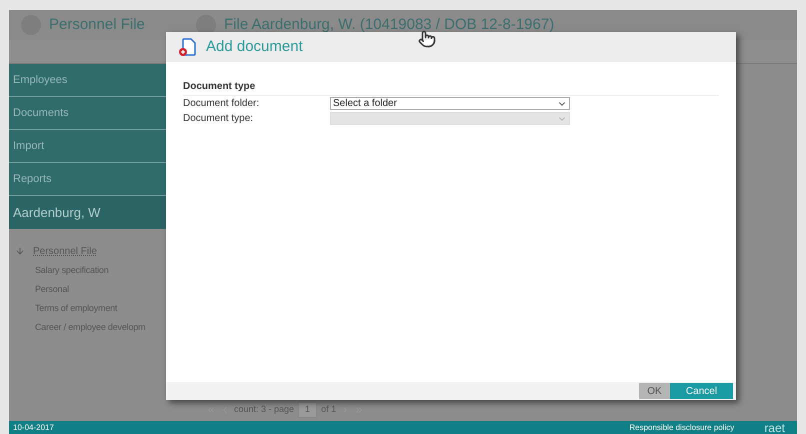 Image resolution: width=806 pixels, height=434 pixels. What do you see at coordinates (211, 410) in the screenshot?
I see `first-page-icon` at bounding box center [211, 410].